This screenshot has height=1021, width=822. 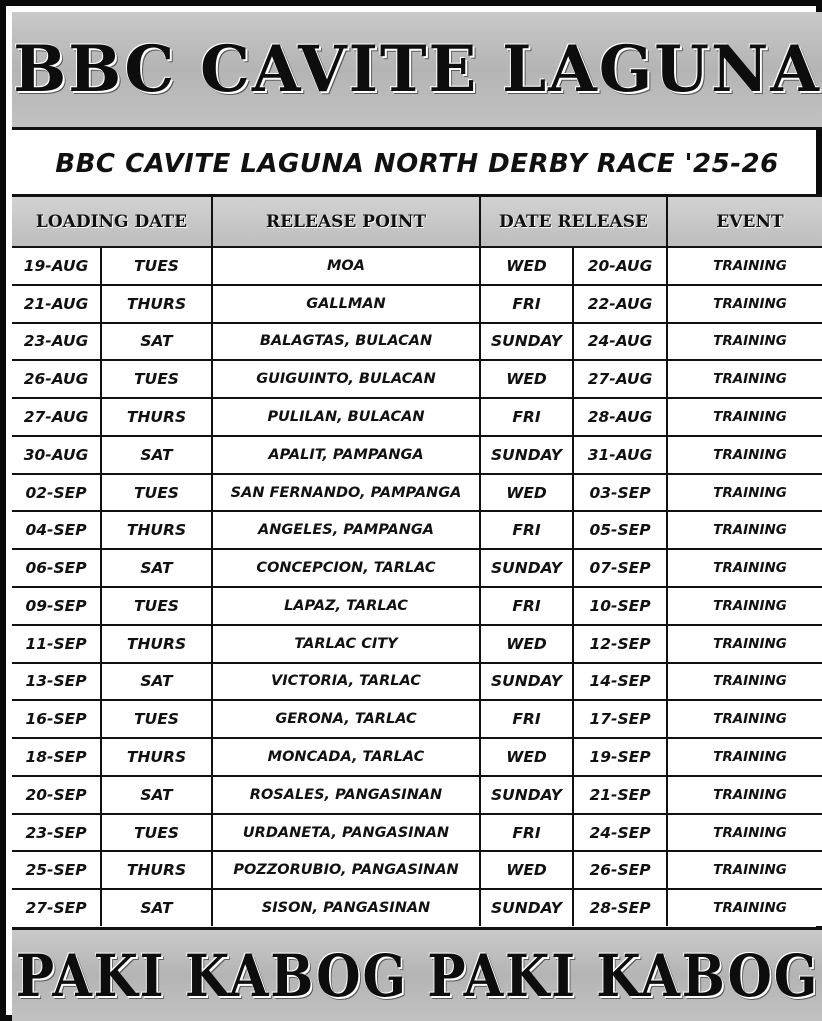 What do you see at coordinates (620, 870) in the screenshot?
I see `release-date-cell: 26-SEP` at bounding box center [620, 870].